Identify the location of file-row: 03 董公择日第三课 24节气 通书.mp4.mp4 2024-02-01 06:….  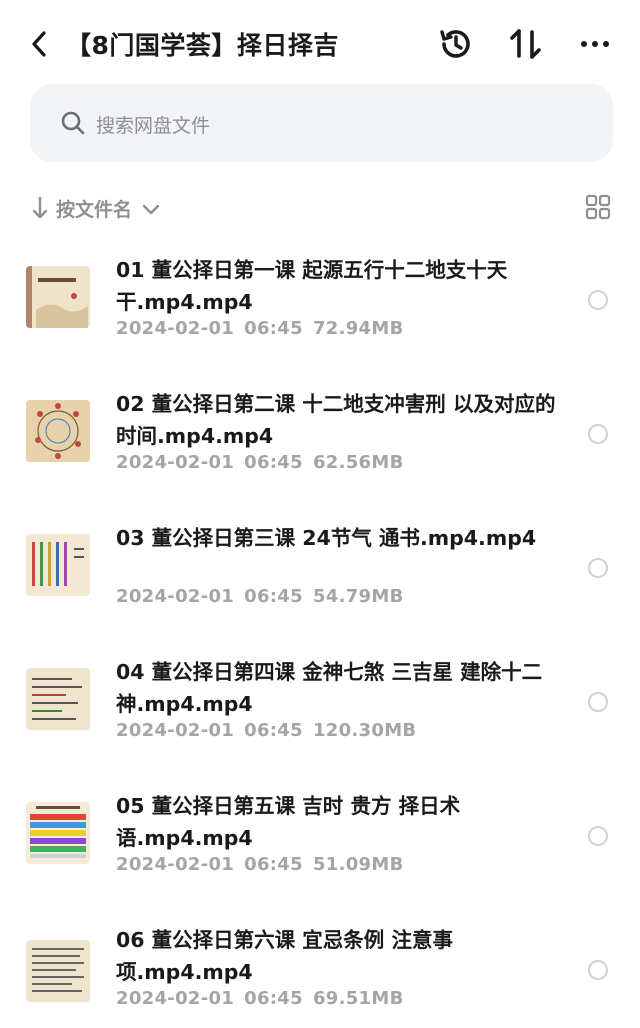
(320, 567).